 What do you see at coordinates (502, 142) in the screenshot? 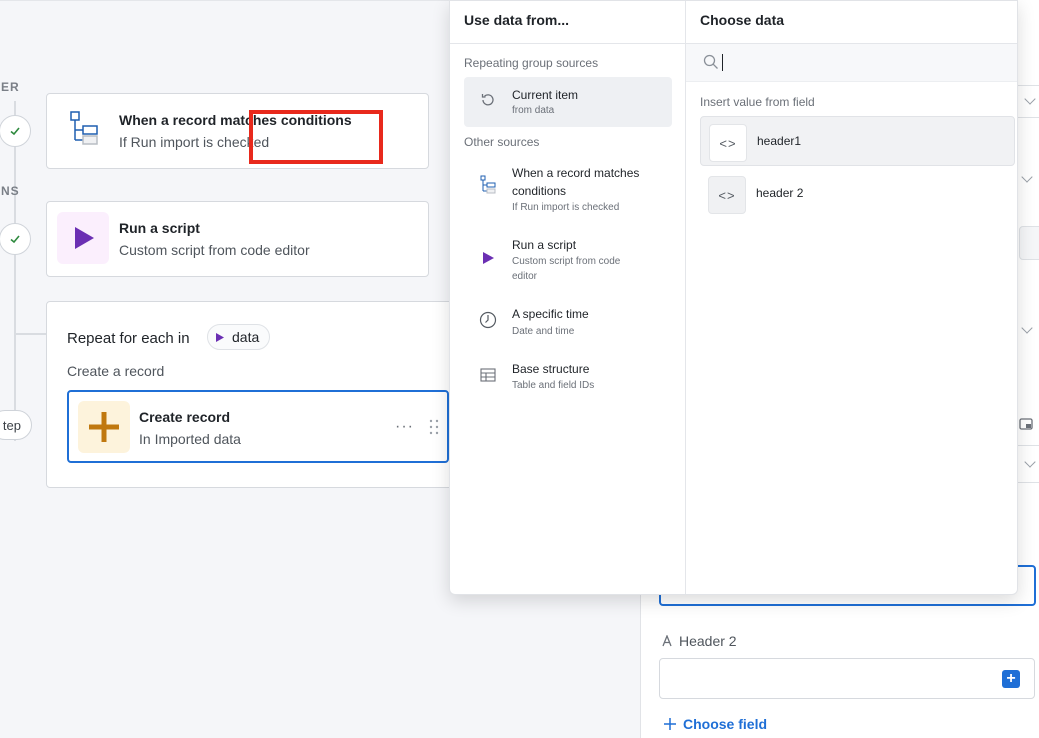
I see `other-sources-label: Other sources` at bounding box center [502, 142].